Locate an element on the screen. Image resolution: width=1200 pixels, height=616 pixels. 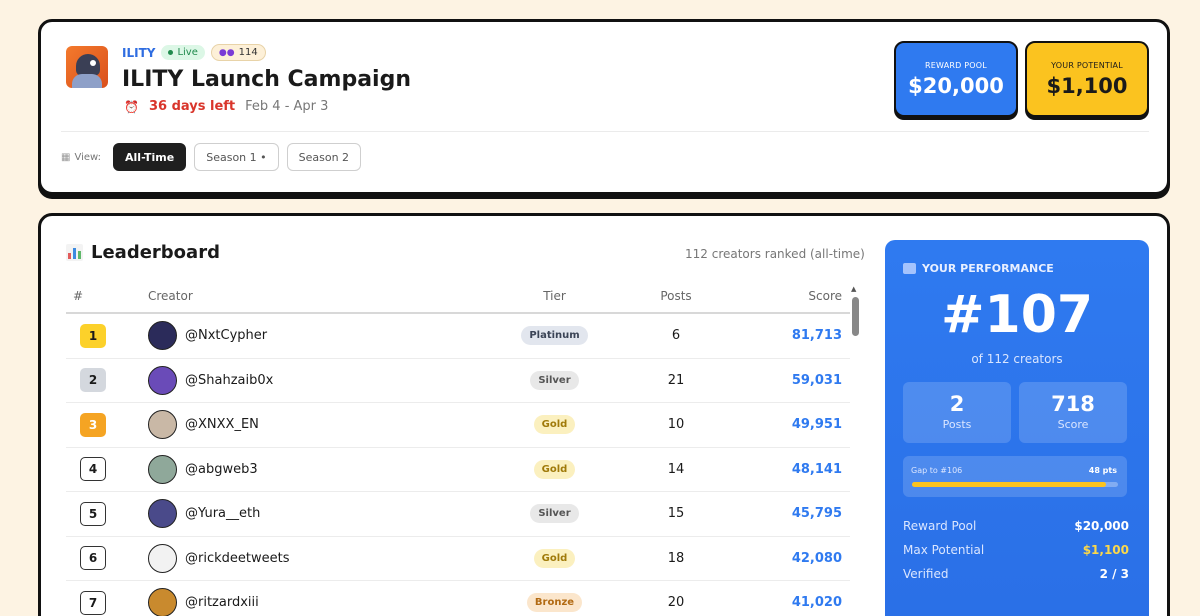
days-left: 36 days left is located at coordinates (192, 106).